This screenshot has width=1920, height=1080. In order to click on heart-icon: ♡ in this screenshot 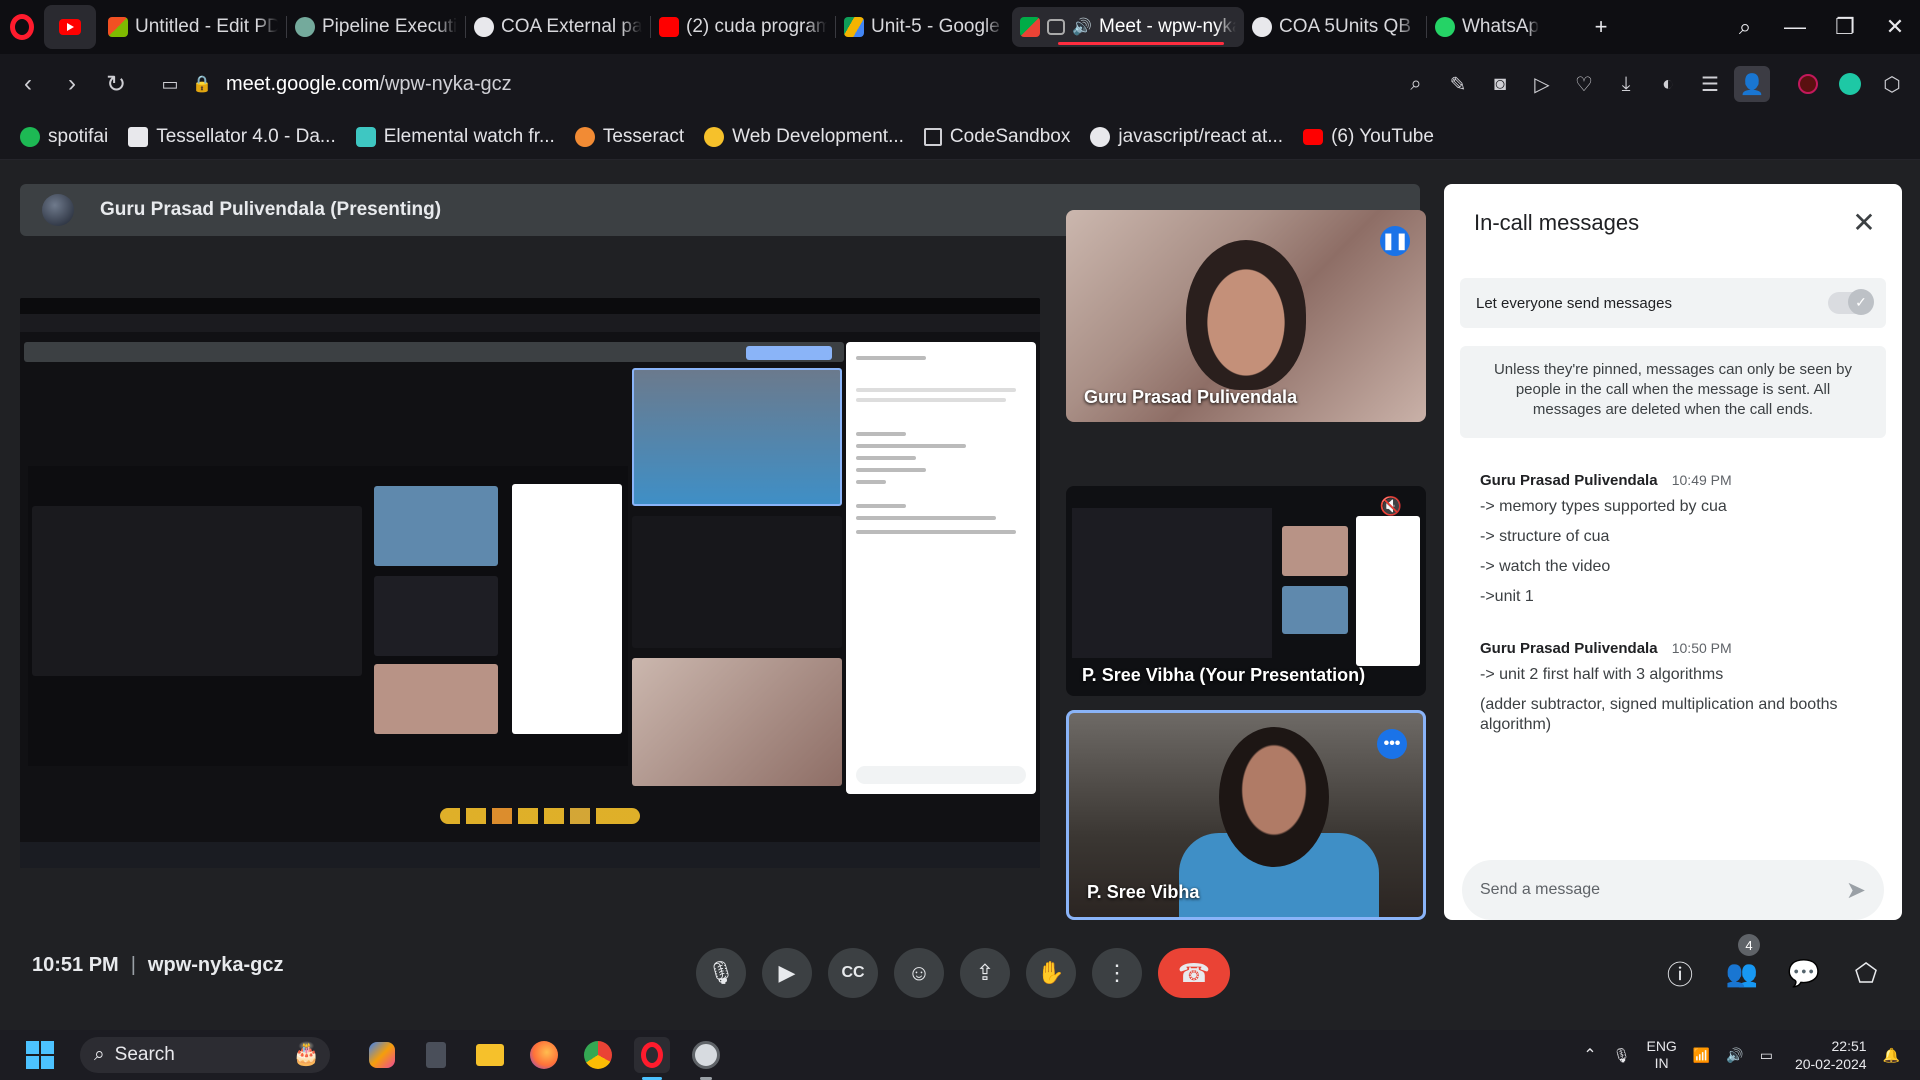, I will do `click(1584, 84)`.